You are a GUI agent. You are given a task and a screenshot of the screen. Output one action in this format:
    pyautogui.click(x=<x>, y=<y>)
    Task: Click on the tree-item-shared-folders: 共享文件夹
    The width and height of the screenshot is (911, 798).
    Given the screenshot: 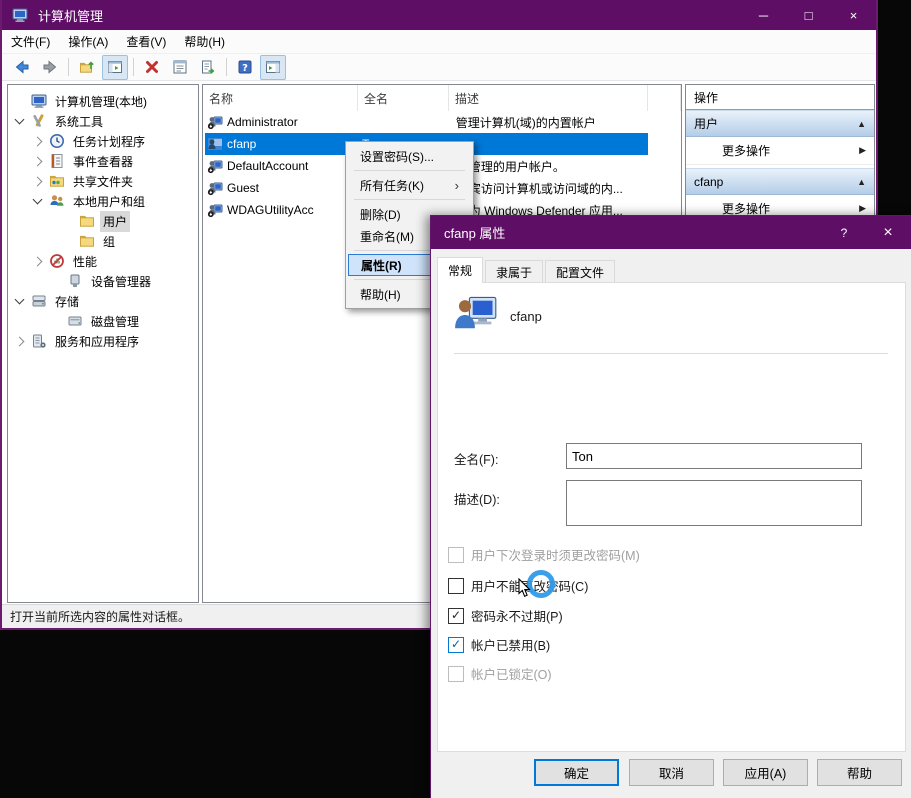 What is the action you would take?
    pyautogui.click(x=84, y=181)
    